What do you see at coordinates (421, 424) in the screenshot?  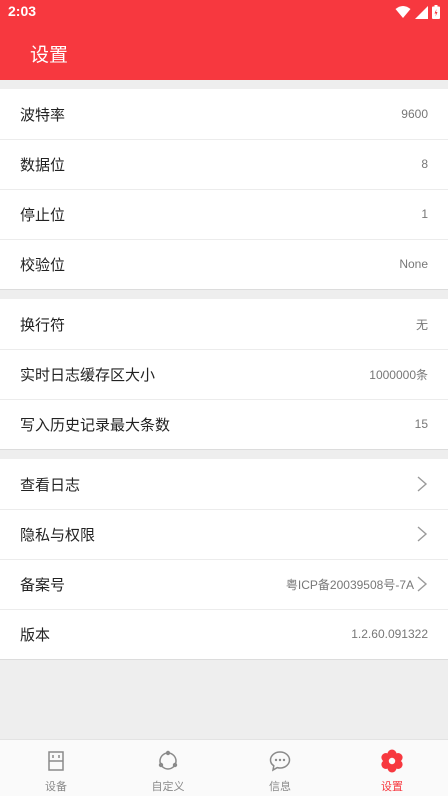 I see `history-max-value: 15` at bounding box center [421, 424].